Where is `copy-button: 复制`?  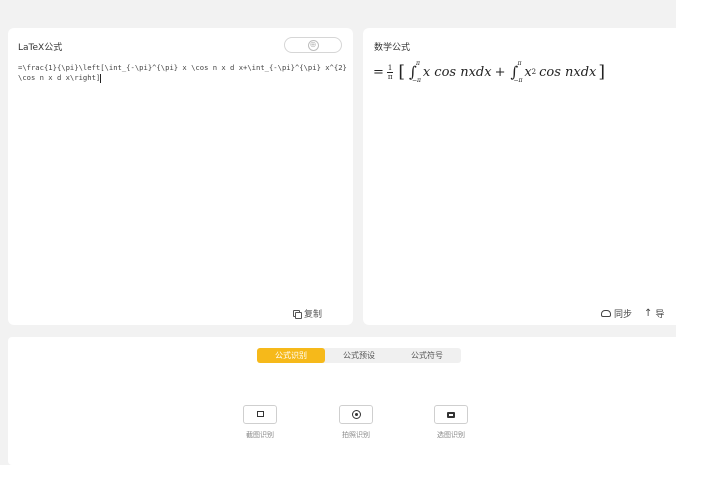 copy-button: 复制 is located at coordinates (307, 313).